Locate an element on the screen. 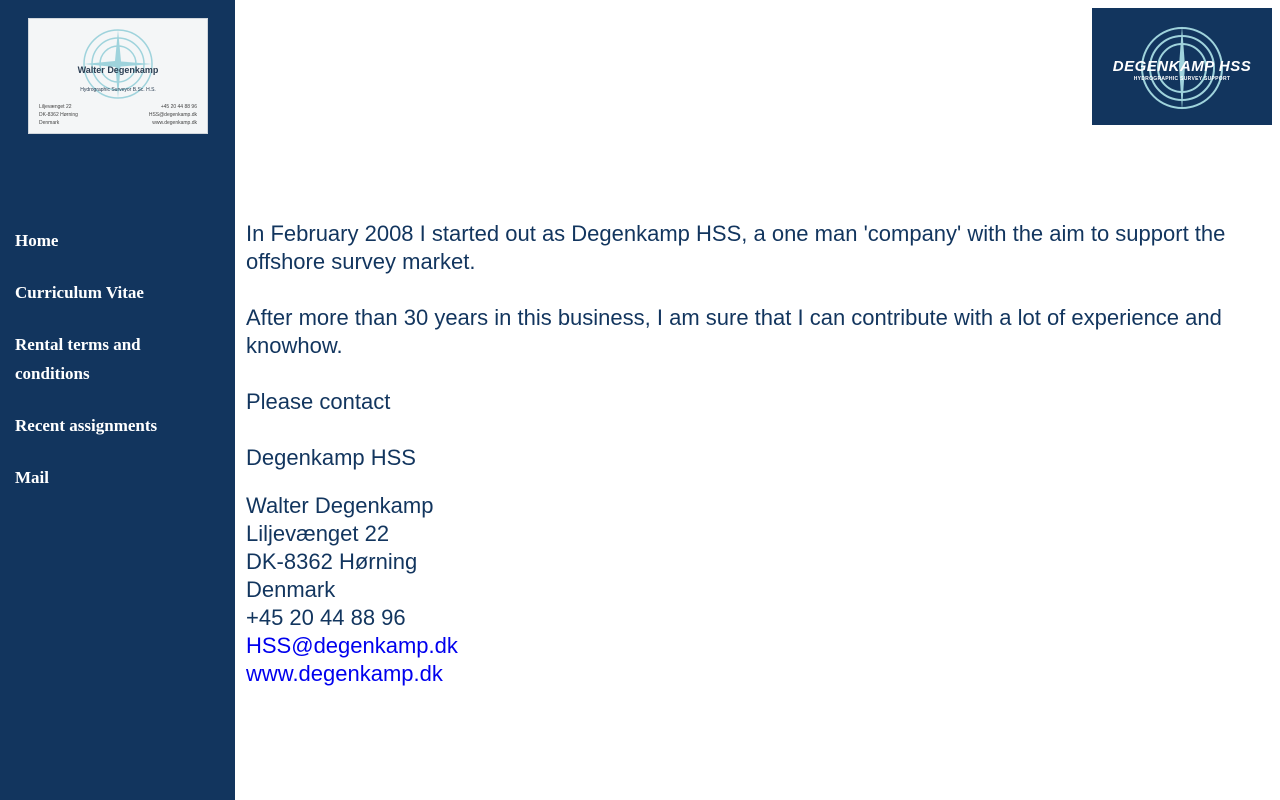 The height and width of the screenshot is (800, 1280). card-name: Walter Degenkamp is located at coordinates (118, 70).